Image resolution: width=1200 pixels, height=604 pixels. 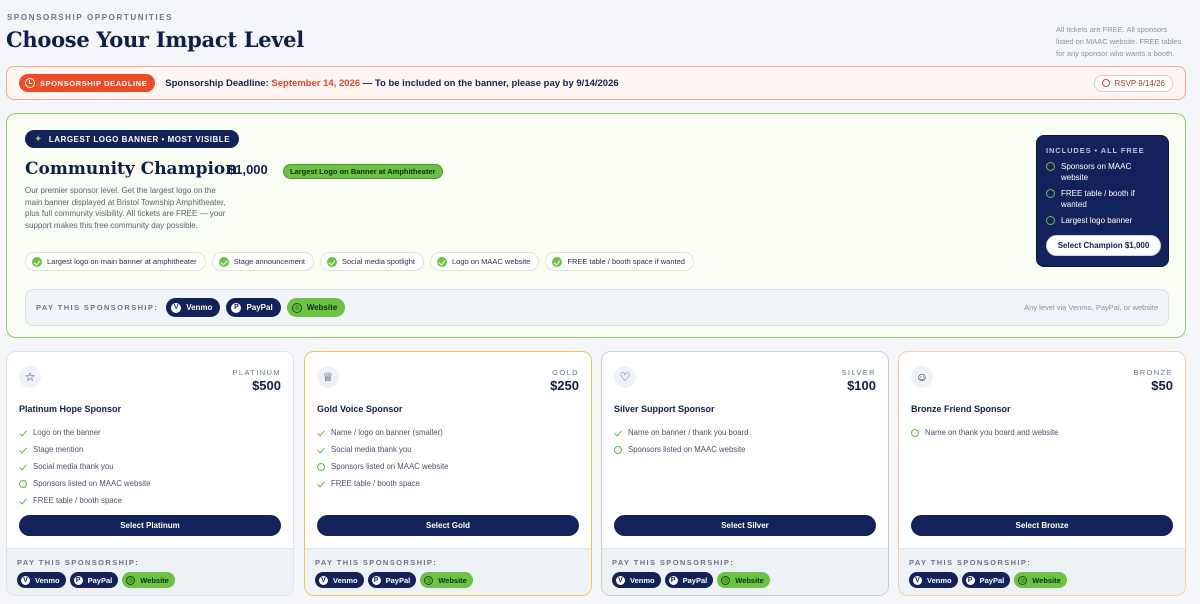 What do you see at coordinates (1103, 245) in the screenshot?
I see `select-champion-button: Select Champion $1,000` at bounding box center [1103, 245].